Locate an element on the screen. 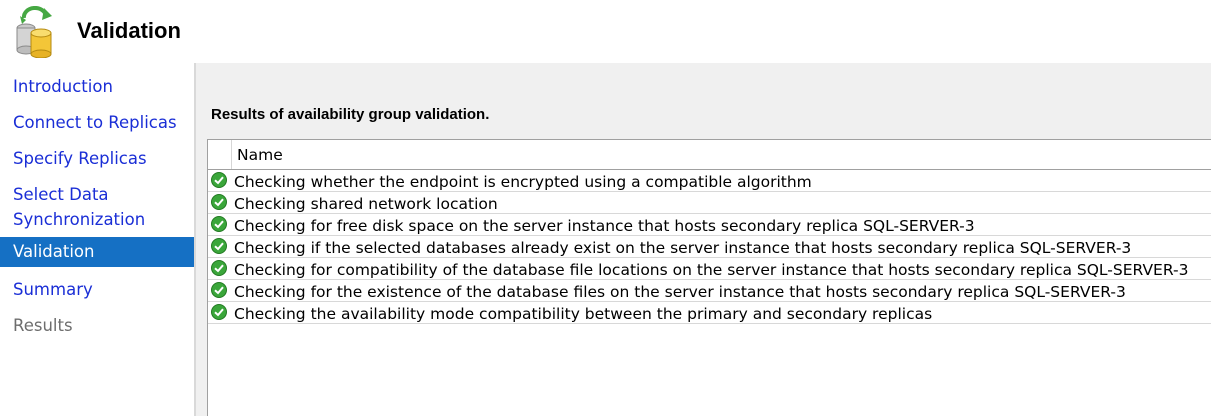  sidebar-item-specify-replicas: Specify Replicas is located at coordinates (97, 158).